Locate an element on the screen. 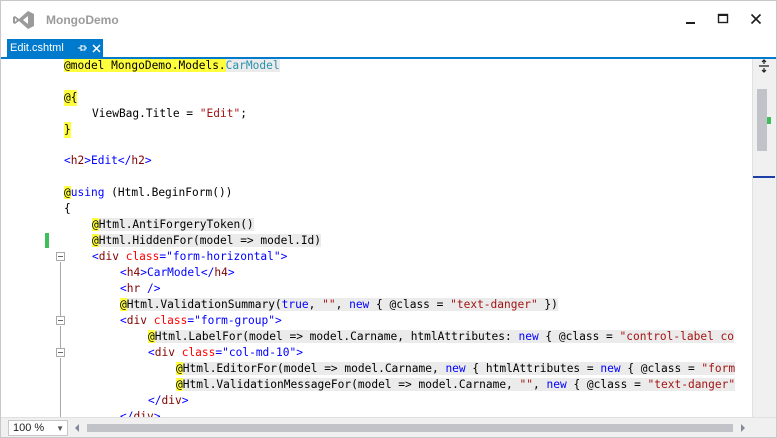  code-token: Html.ValidationSummary( is located at coordinates (204, 304).